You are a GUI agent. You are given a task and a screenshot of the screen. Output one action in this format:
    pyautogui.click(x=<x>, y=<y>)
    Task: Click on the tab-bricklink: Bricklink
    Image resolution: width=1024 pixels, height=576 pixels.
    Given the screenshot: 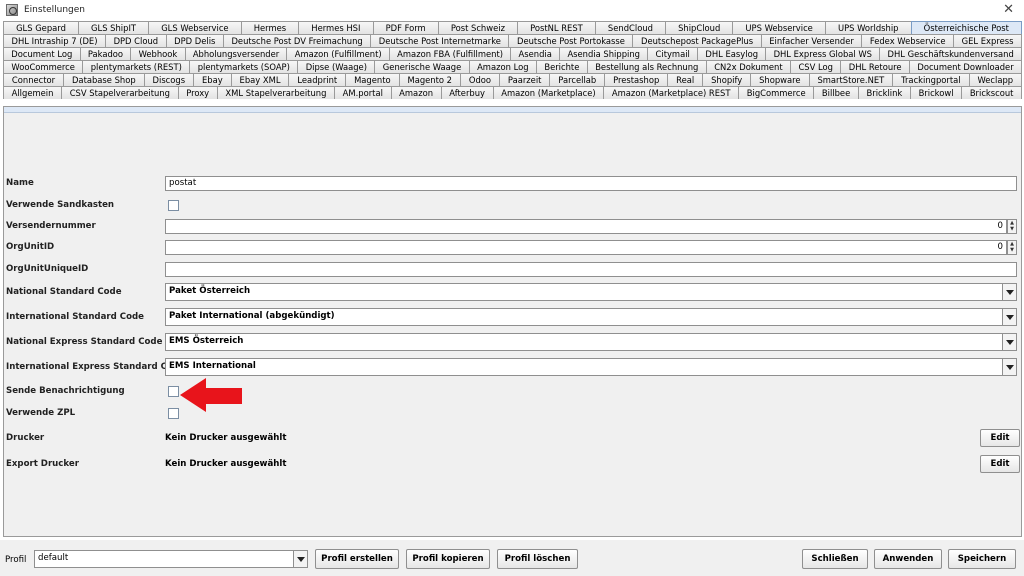 What is the action you would take?
    pyautogui.click(x=884, y=92)
    